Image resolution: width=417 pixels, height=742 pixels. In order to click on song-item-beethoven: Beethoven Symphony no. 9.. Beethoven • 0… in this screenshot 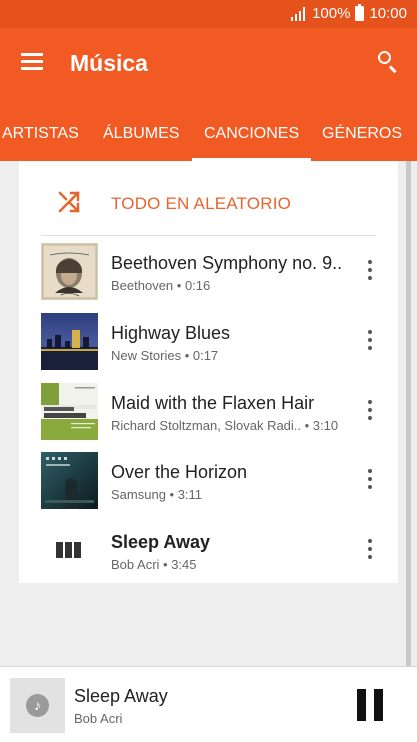, I will do `click(208, 272)`.